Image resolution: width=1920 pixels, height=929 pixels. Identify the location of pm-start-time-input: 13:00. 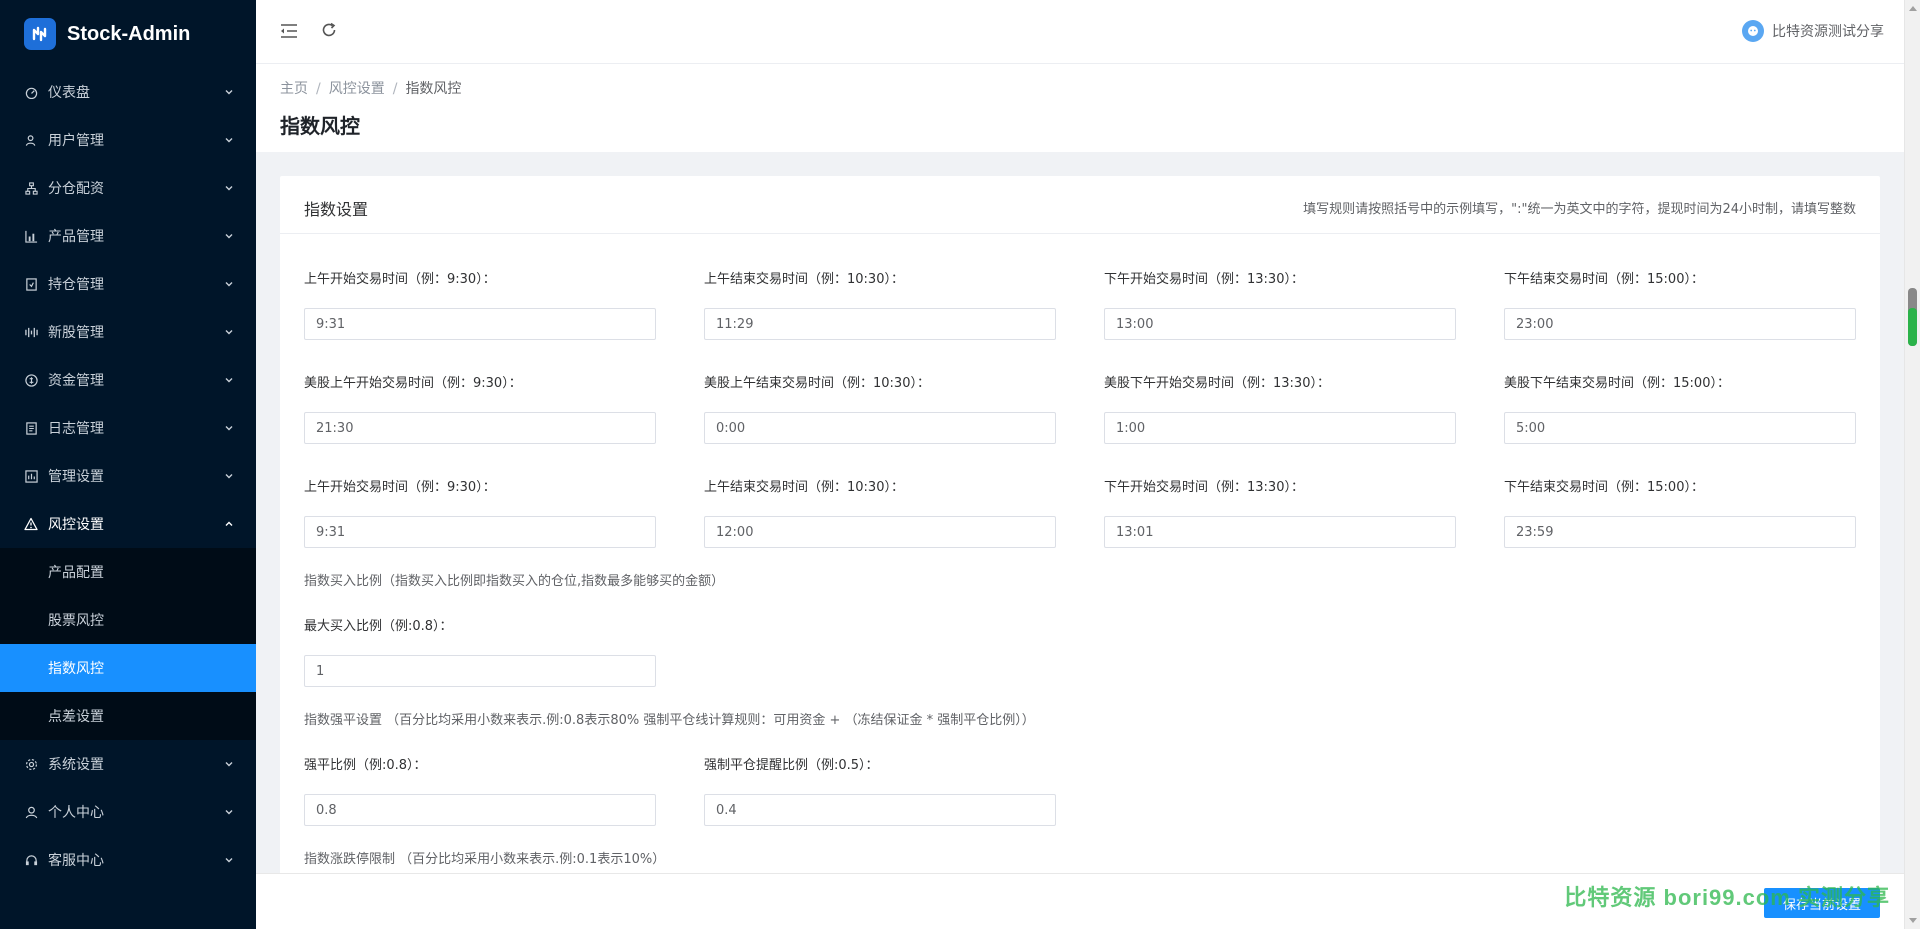
(1280, 324).